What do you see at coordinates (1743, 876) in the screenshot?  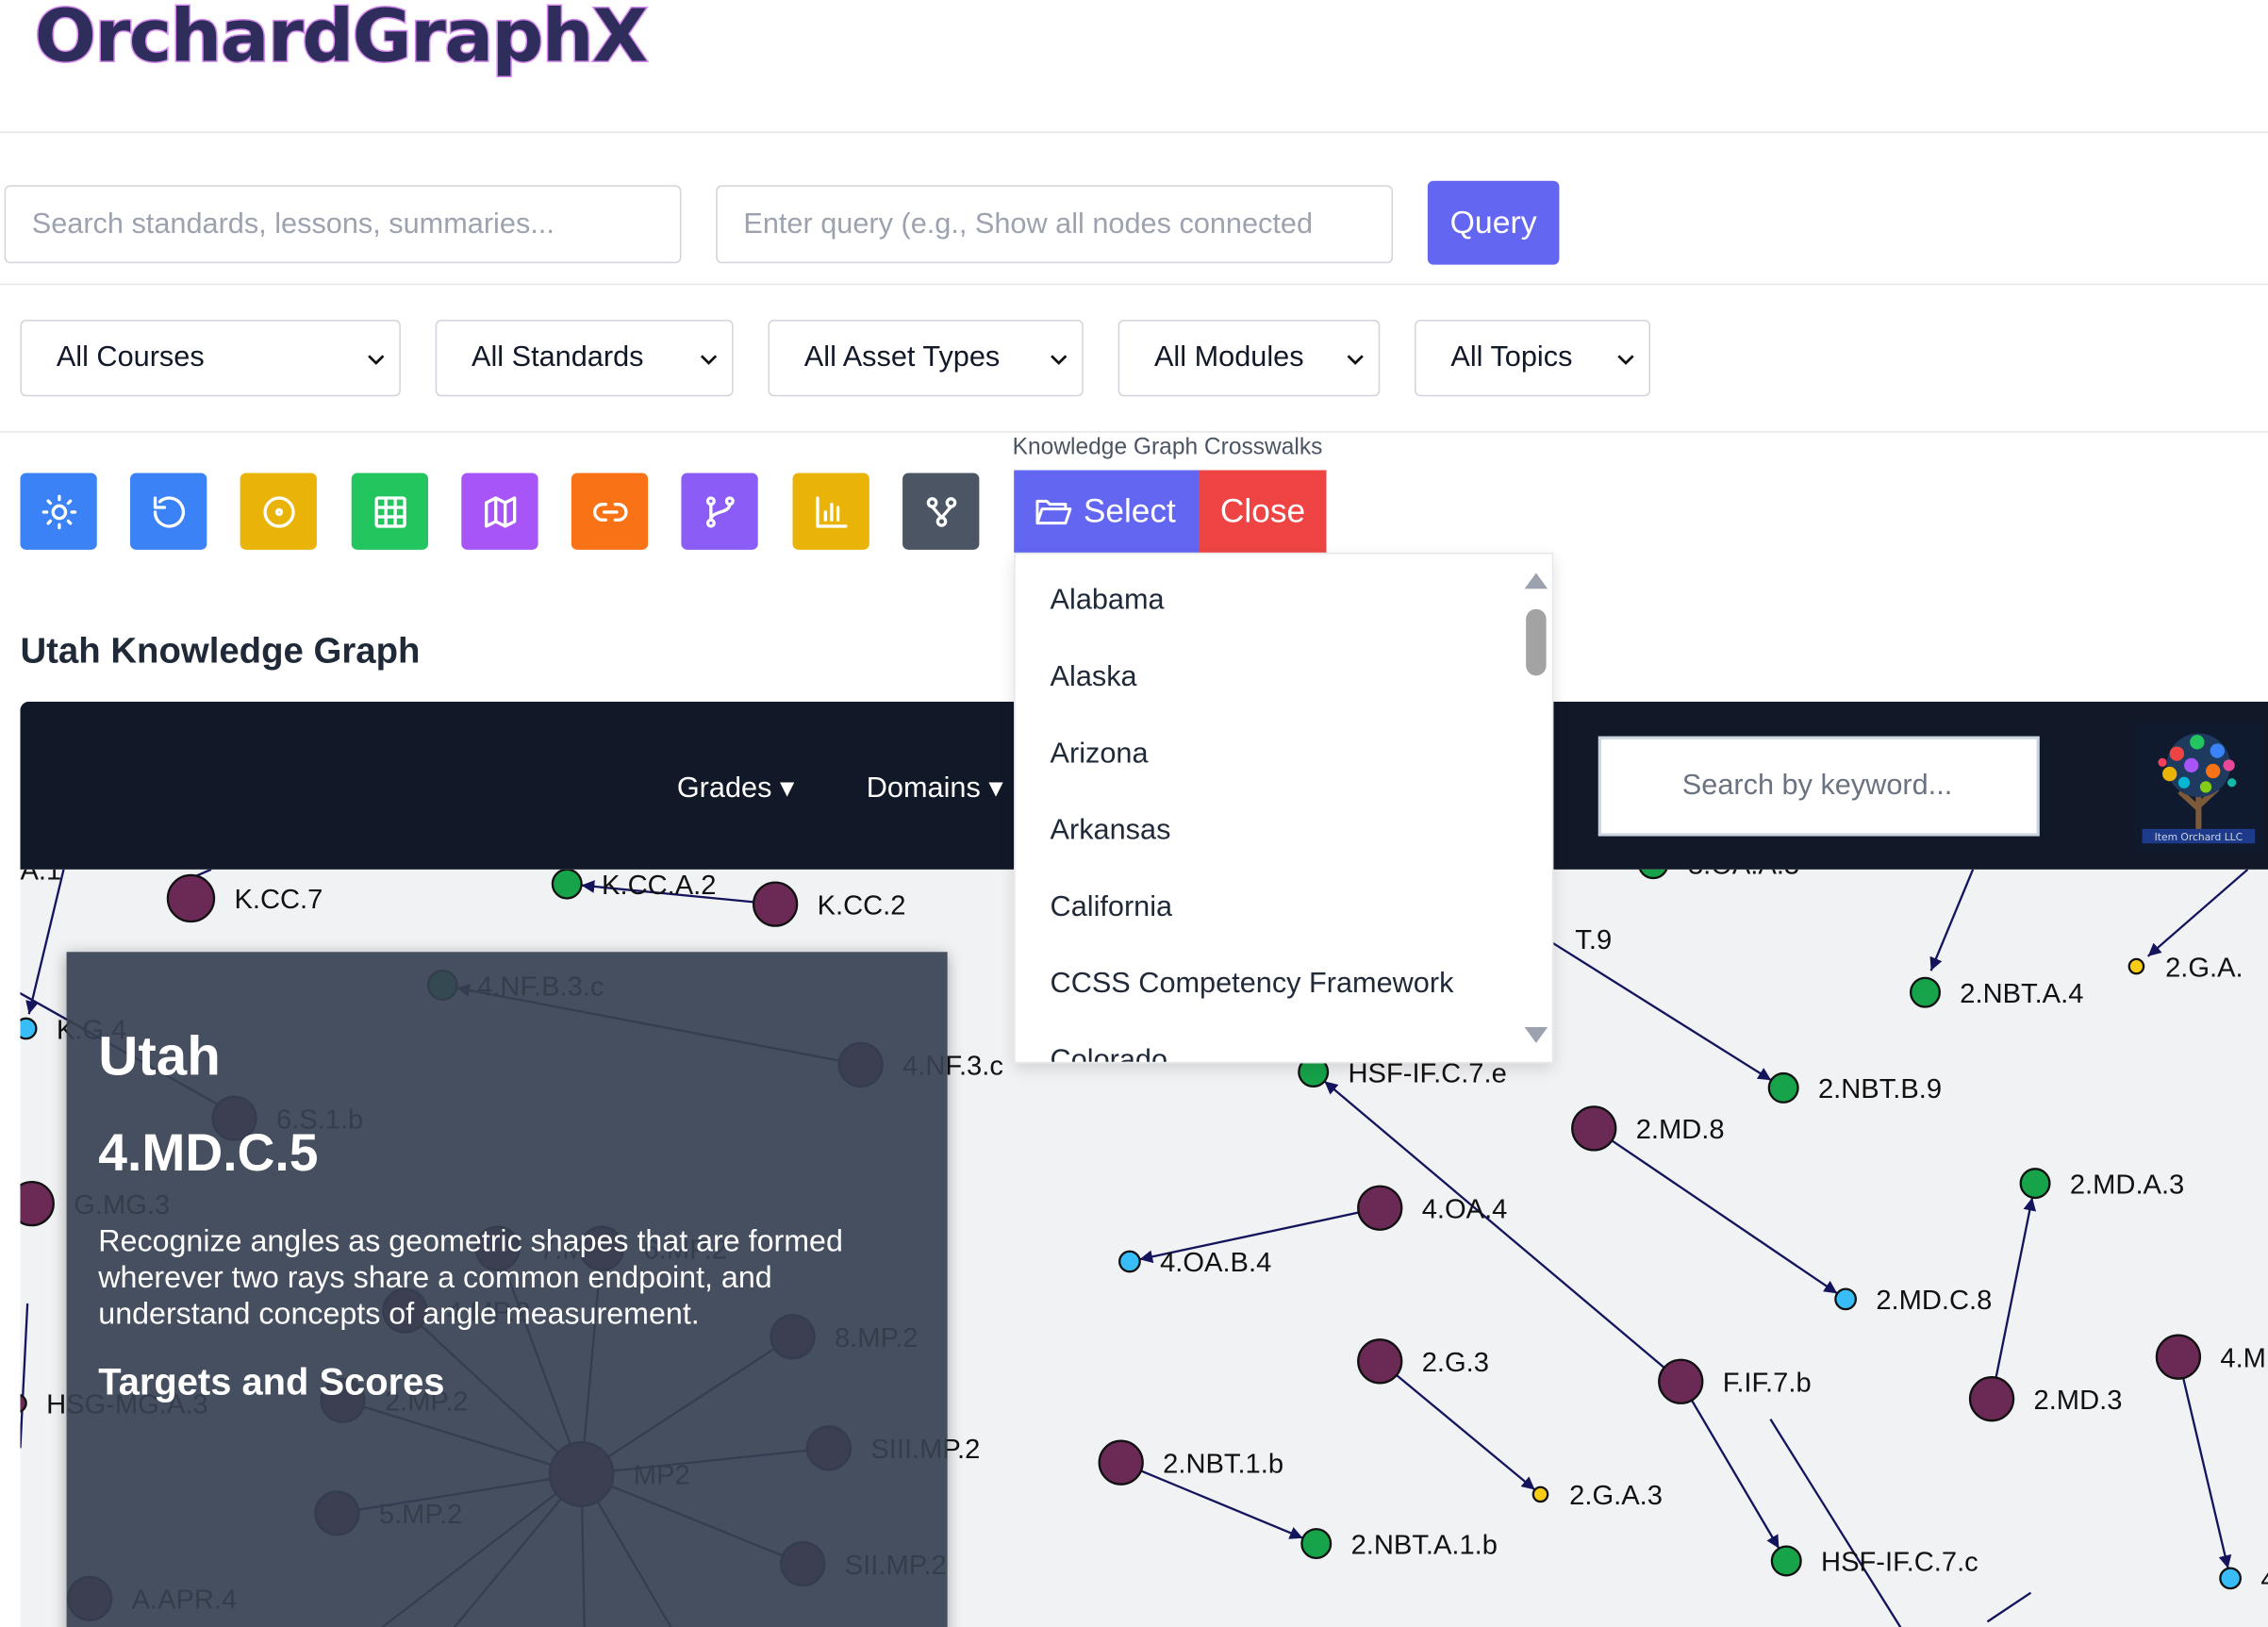 I see `graph-node-label: 3.OA.A.3` at bounding box center [1743, 876].